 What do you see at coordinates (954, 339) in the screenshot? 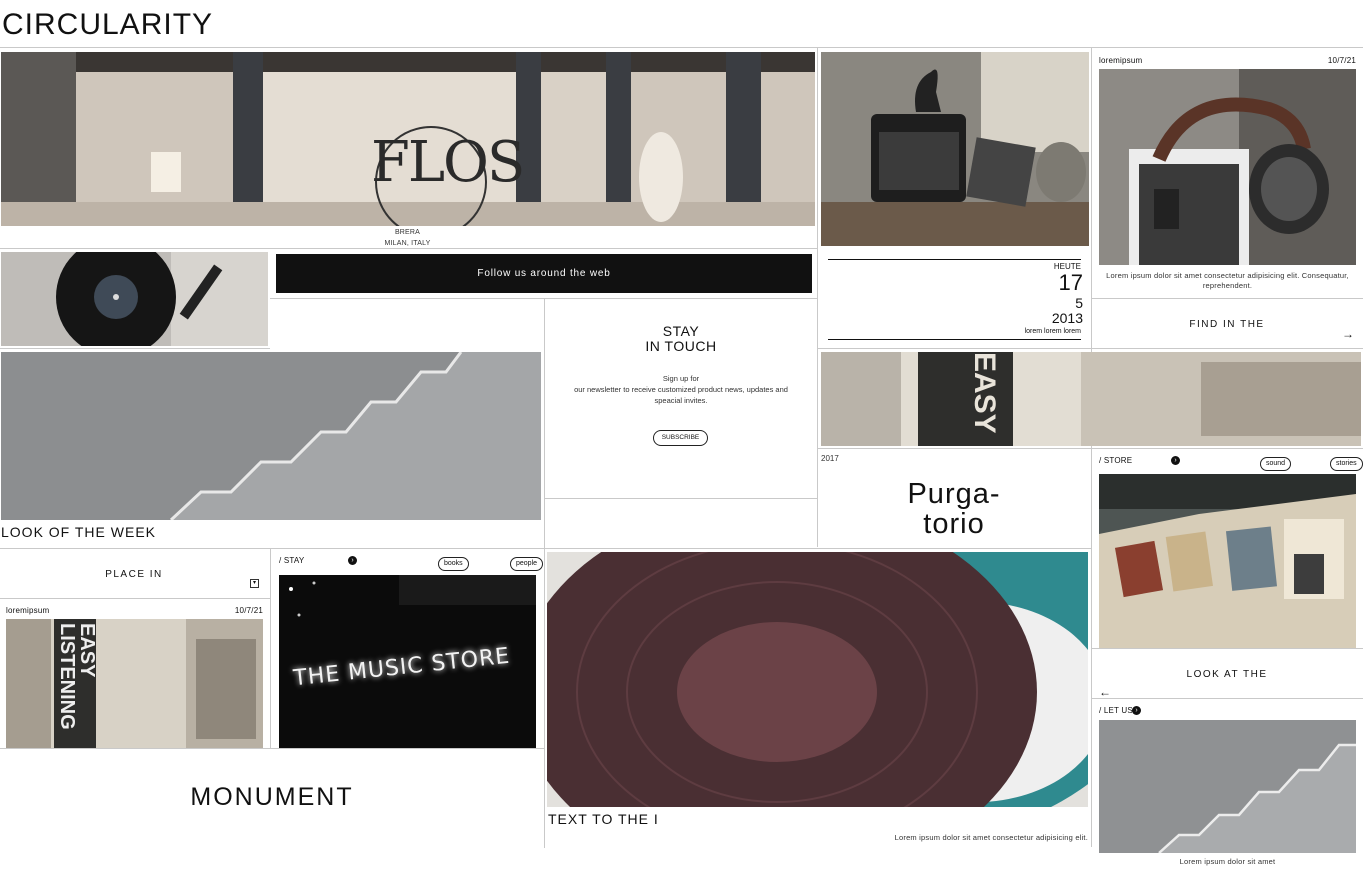
I see `calendar-bottom-rule` at bounding box center [954, 339].